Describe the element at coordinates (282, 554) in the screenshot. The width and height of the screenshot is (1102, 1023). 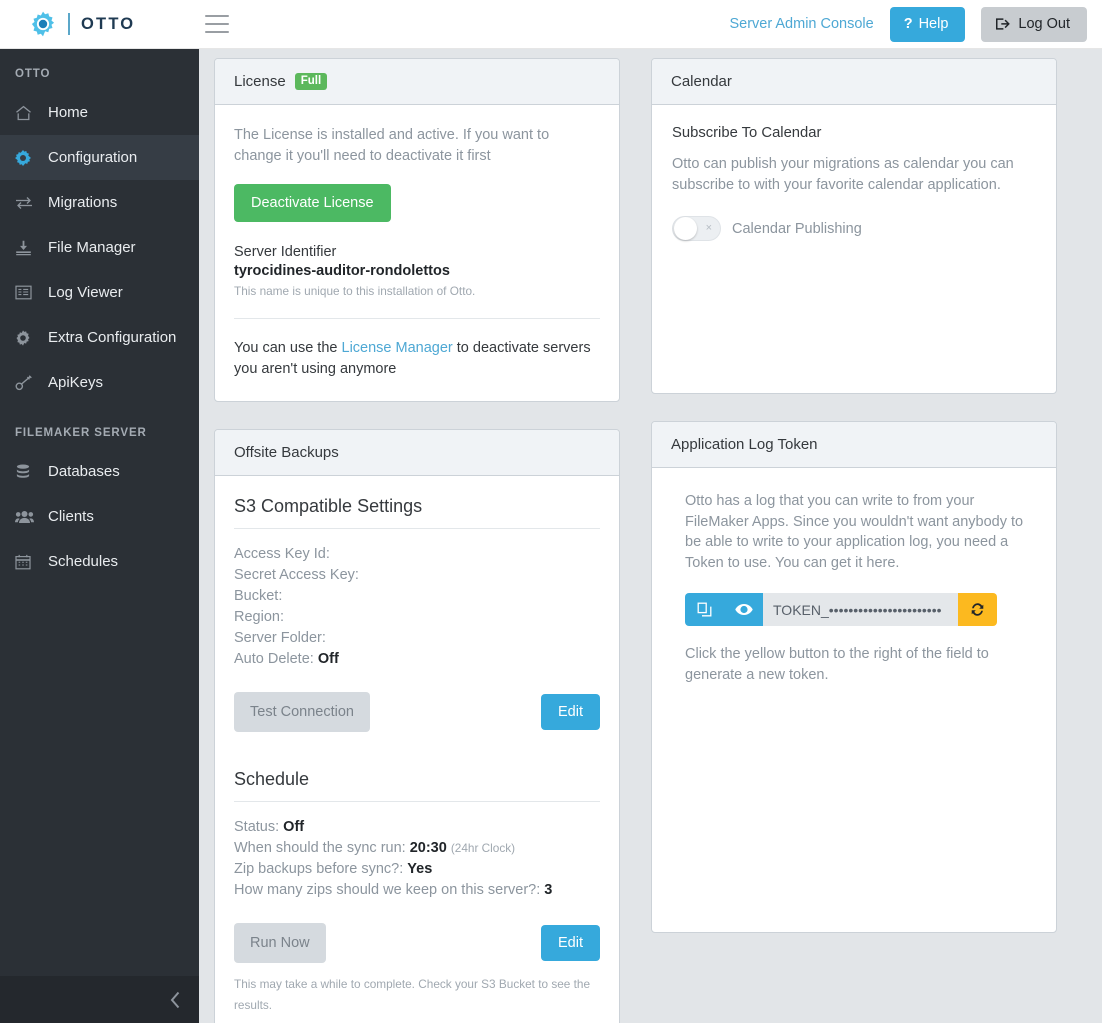
I see `s3-field-label: Access Key Id:` at that location.